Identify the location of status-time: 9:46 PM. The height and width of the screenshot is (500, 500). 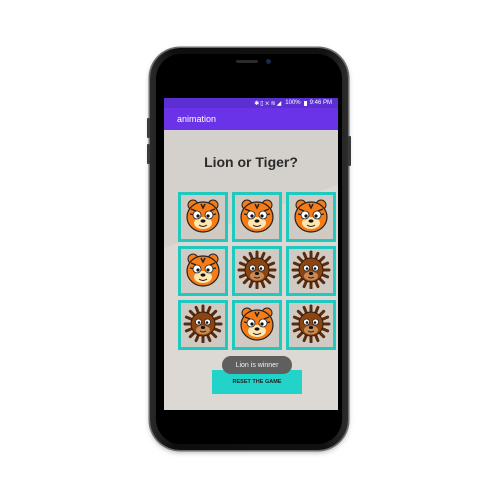
(320, 103).